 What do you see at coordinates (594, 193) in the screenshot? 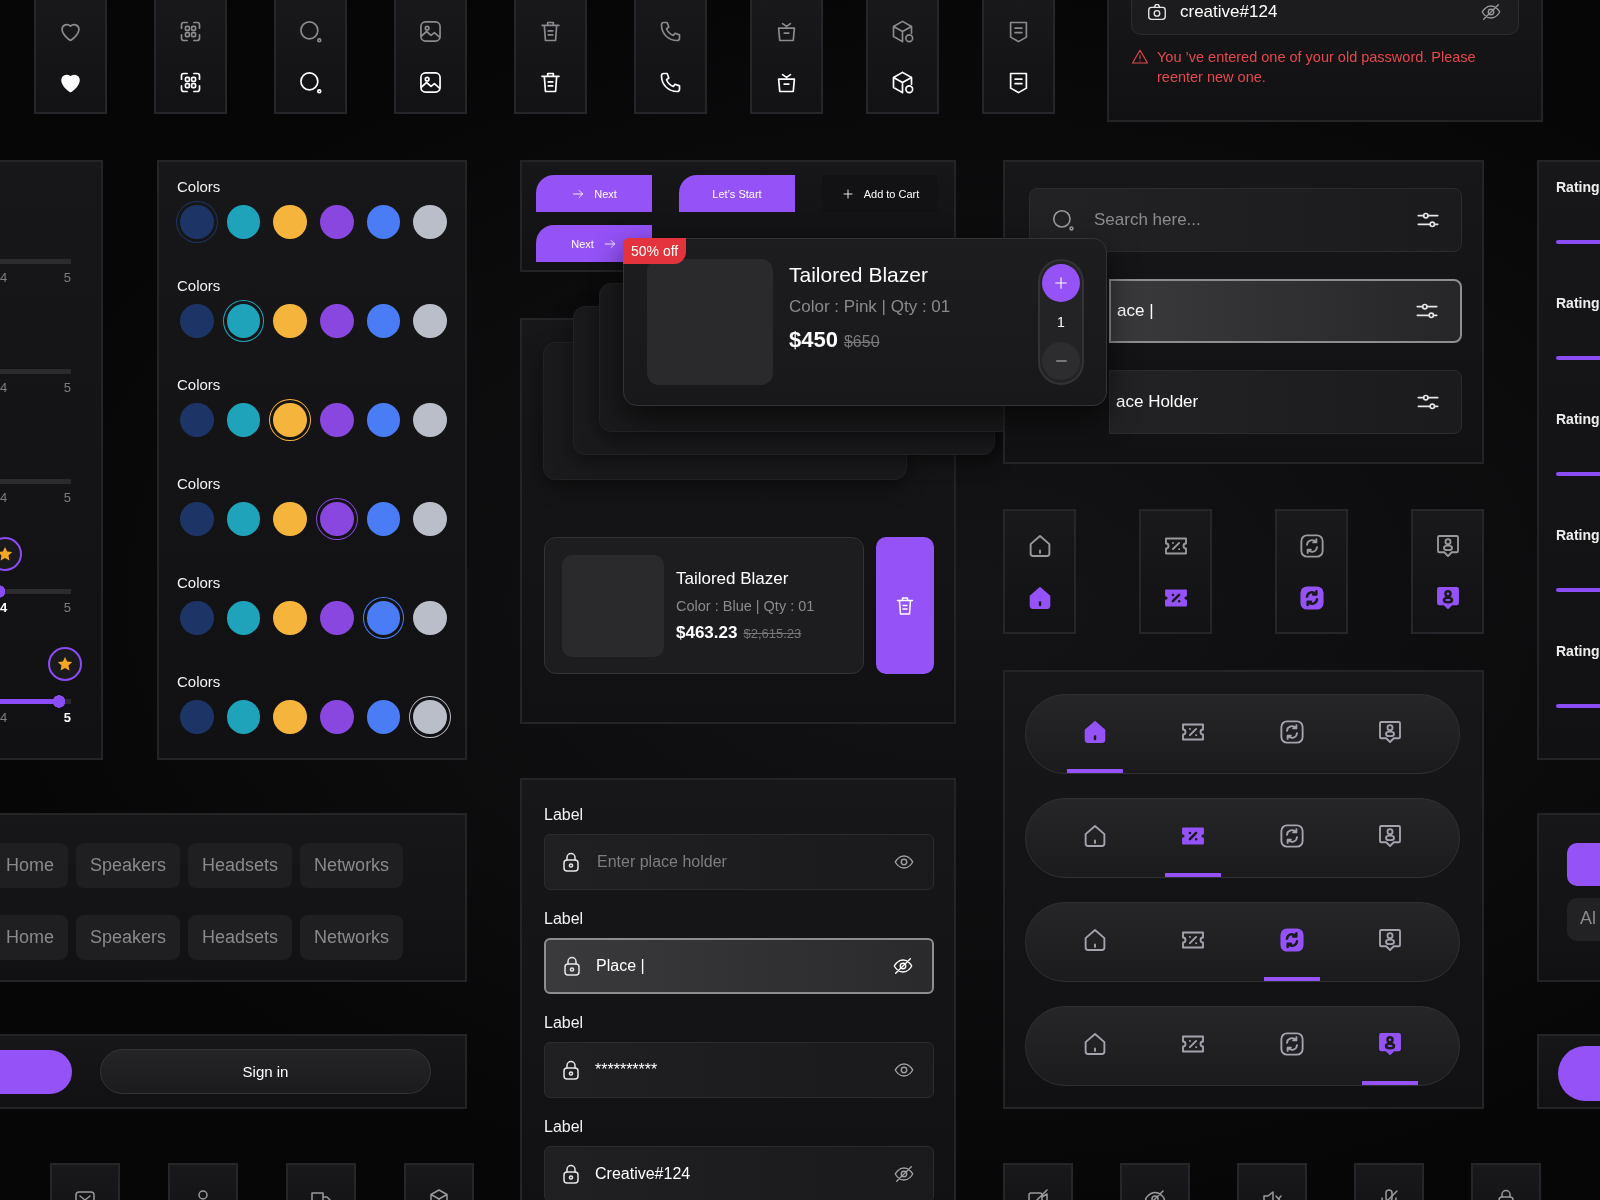
I see `next-button: Next` at bounding box center [594, 193].